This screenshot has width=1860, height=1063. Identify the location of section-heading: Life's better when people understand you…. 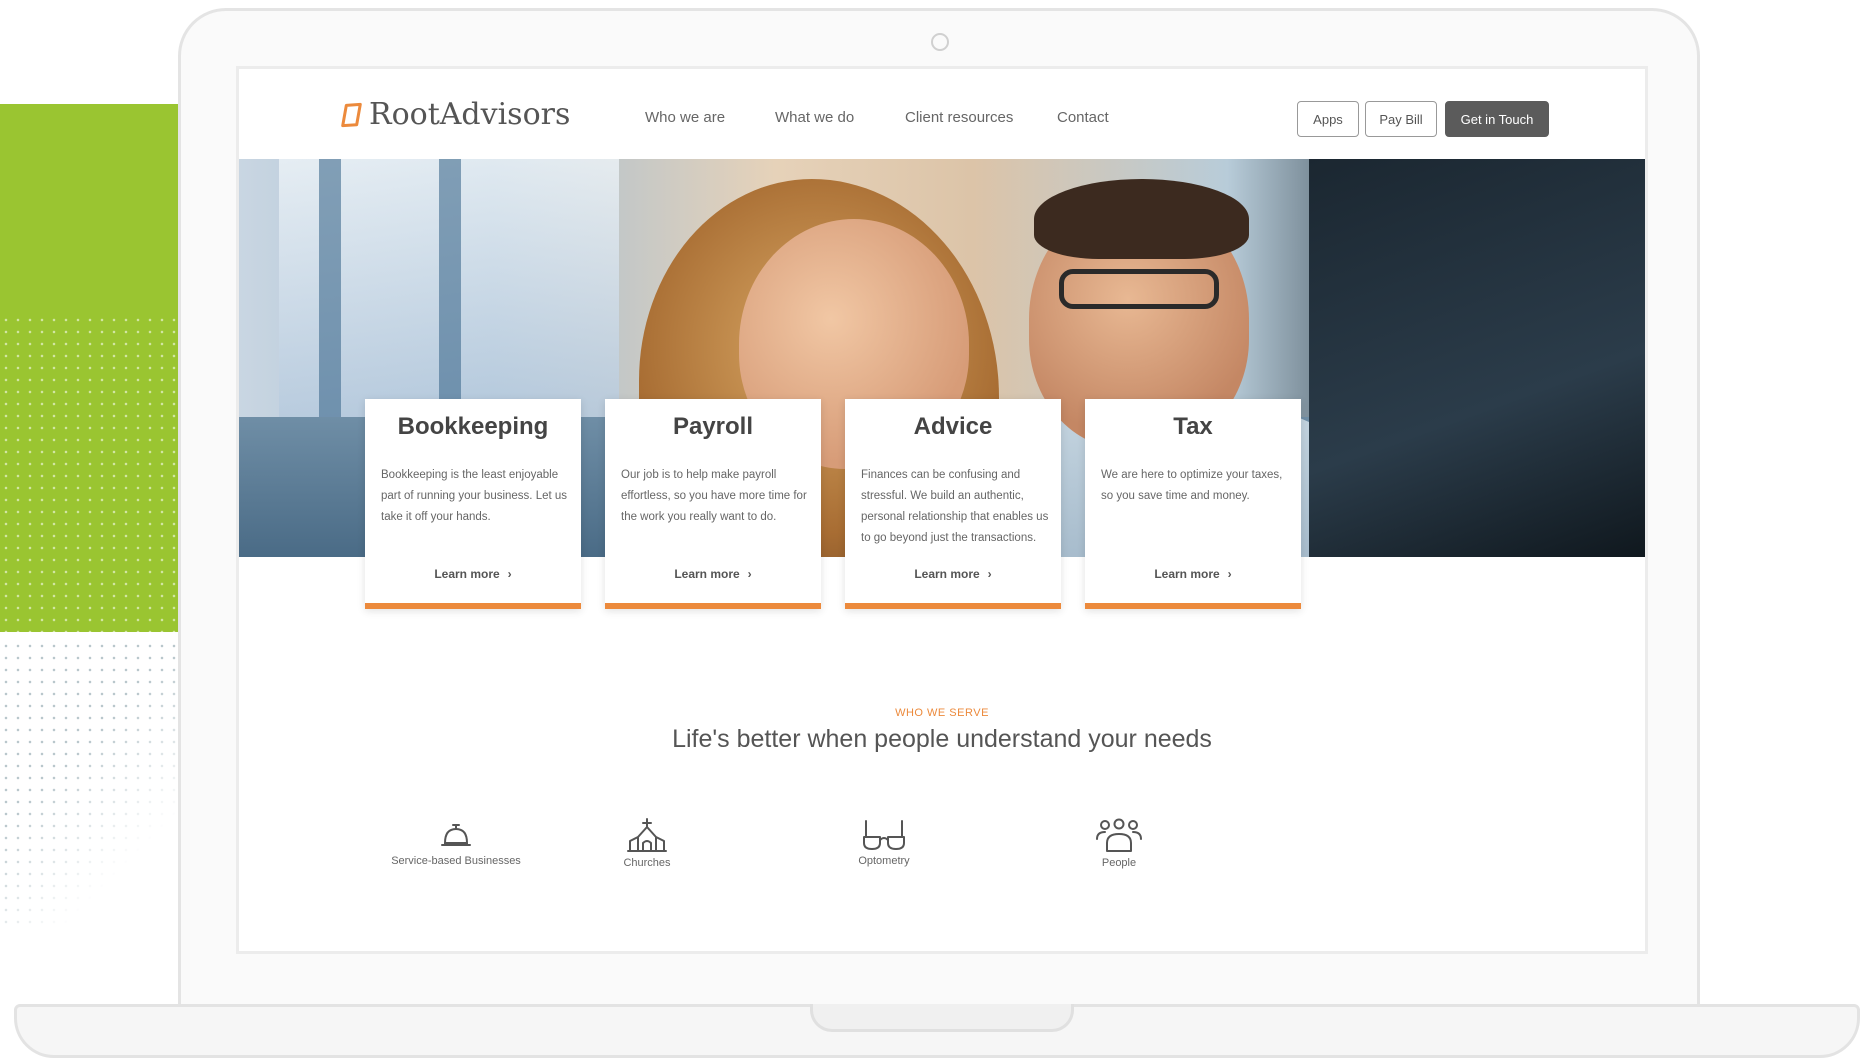
(942, 739).